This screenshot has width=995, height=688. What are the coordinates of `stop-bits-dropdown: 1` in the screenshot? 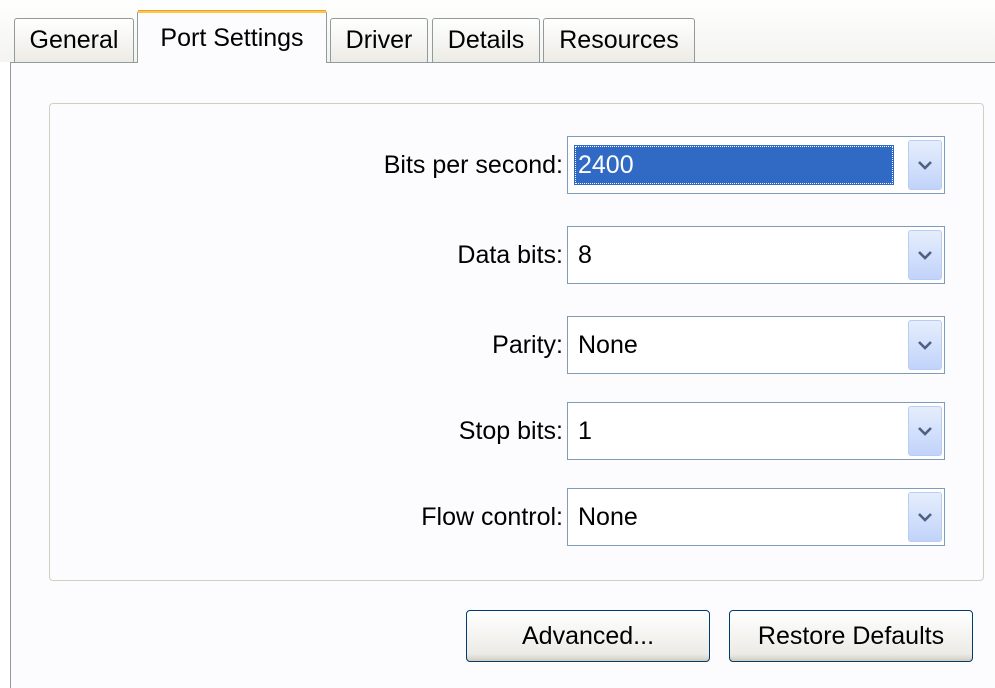 It's located at (756, 431).